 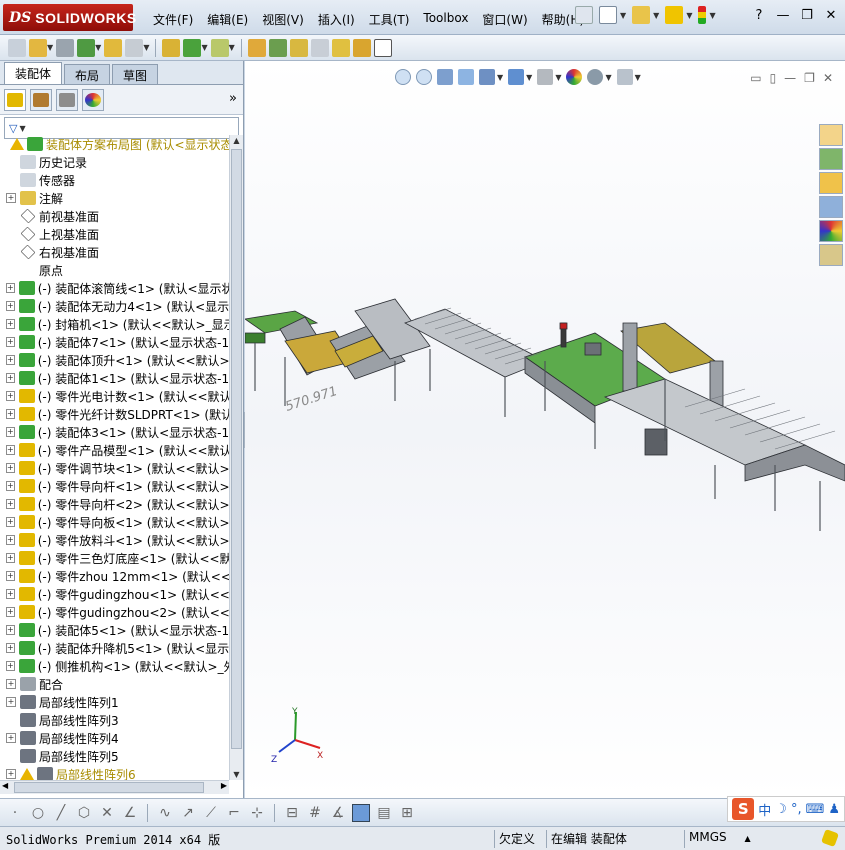 What do you see at coordinates (84, 813) in the screenshot?
I see `polygon-icon: ⬡` at bounding box center [84, 813].